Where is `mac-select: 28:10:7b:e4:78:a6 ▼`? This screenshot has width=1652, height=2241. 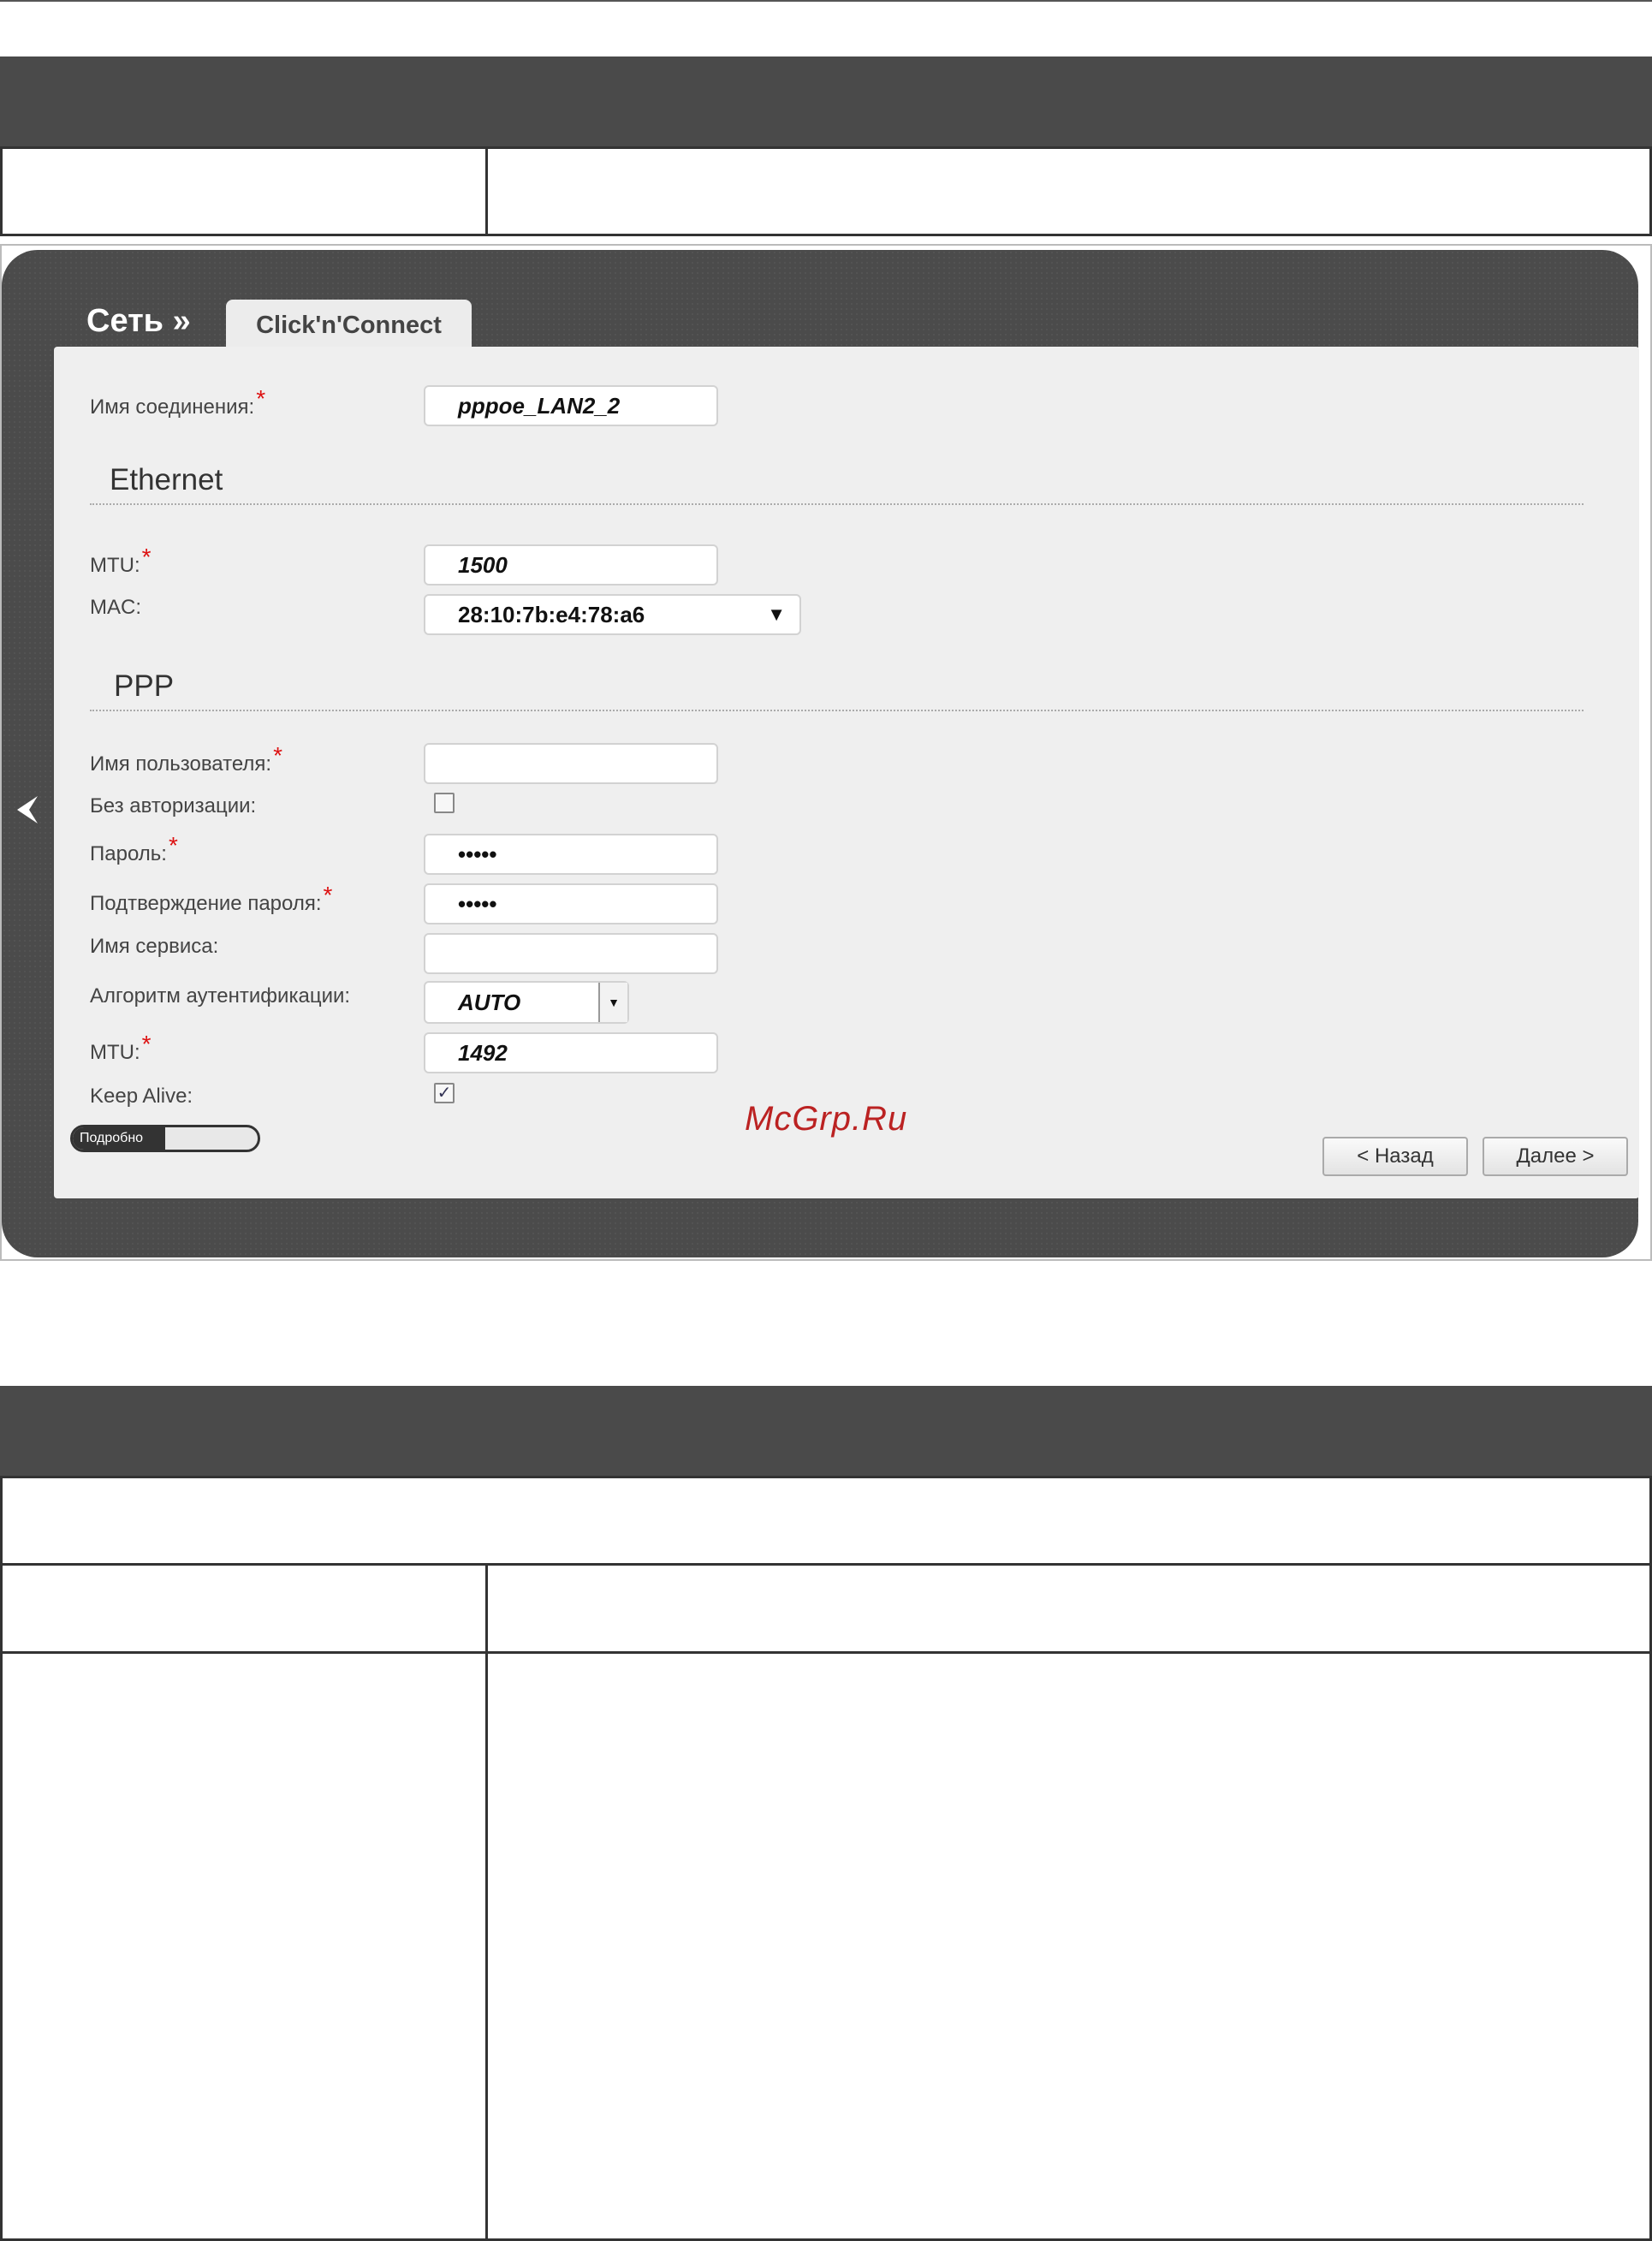
mac-select: 28:10:7b:e4:78:a6 ▼ is located at coordinates (612, 614).